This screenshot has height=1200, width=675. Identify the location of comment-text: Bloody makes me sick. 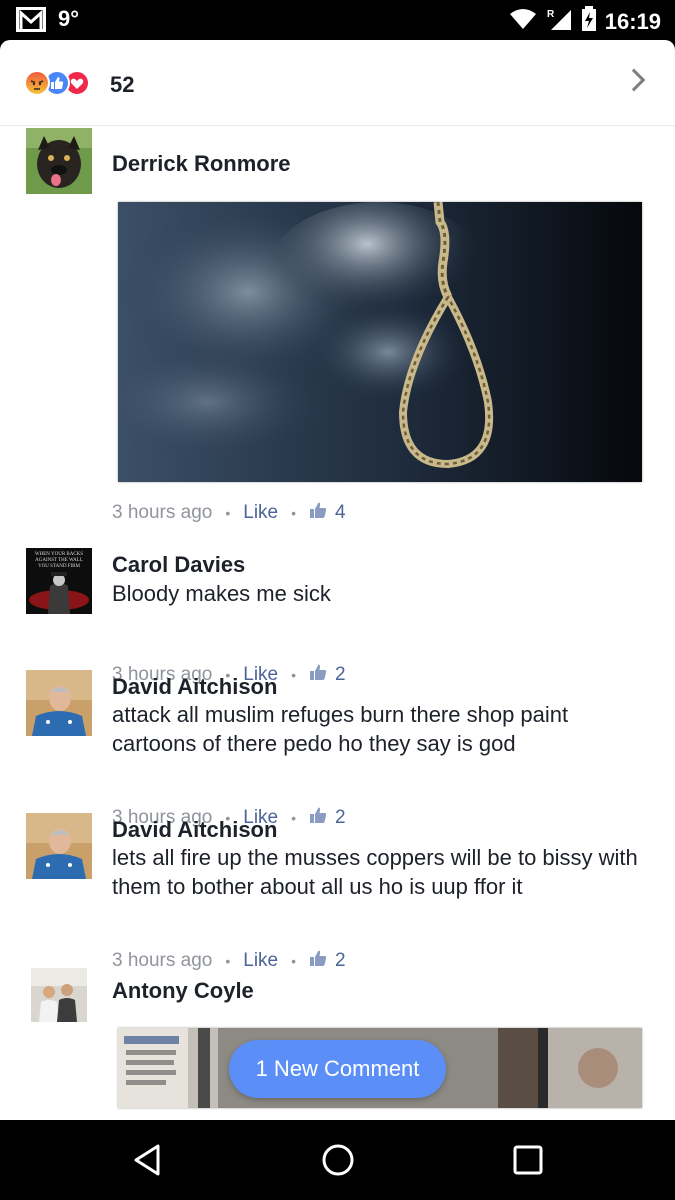
(221, 593).